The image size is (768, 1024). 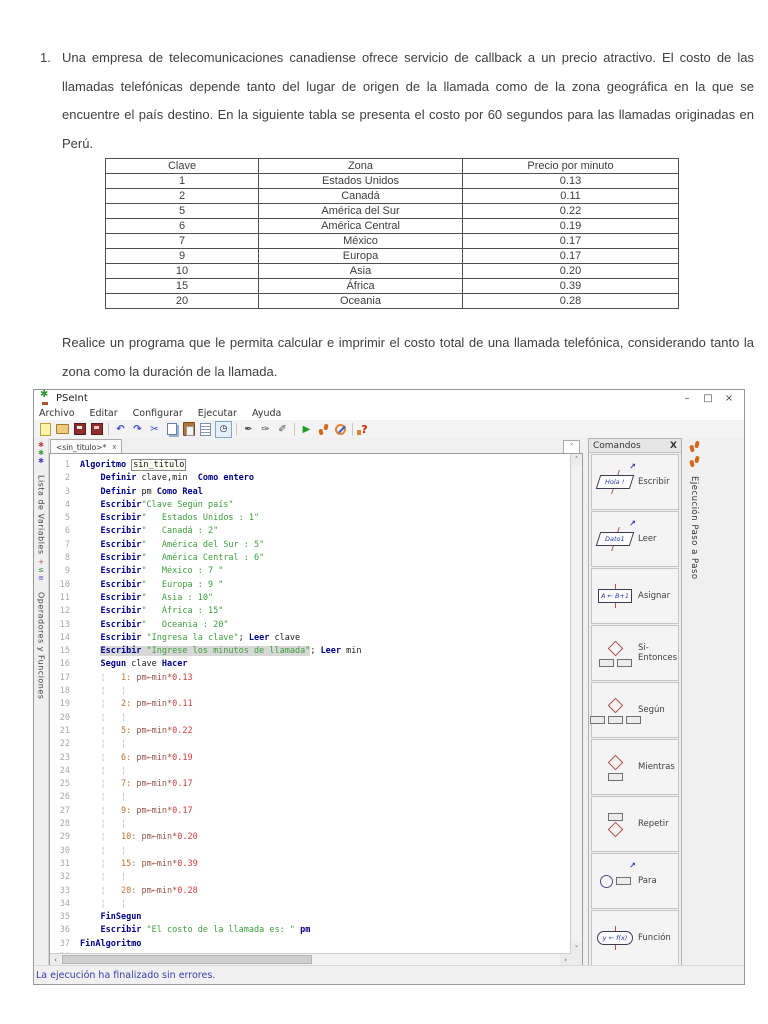 I want to click on toolbar: ↶ ↷ ✂ ◷ ✒ ✑ ✐ ▶?, so click(x=389, y=429).